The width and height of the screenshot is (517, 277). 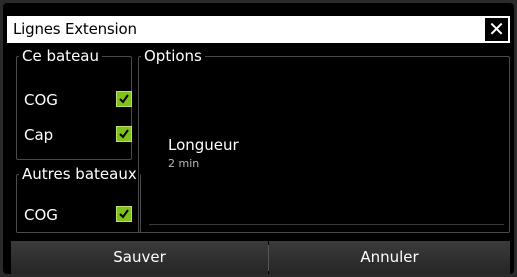 I want to click on ce-bateau-cap-label: Cap, so click(x=39, y=135).